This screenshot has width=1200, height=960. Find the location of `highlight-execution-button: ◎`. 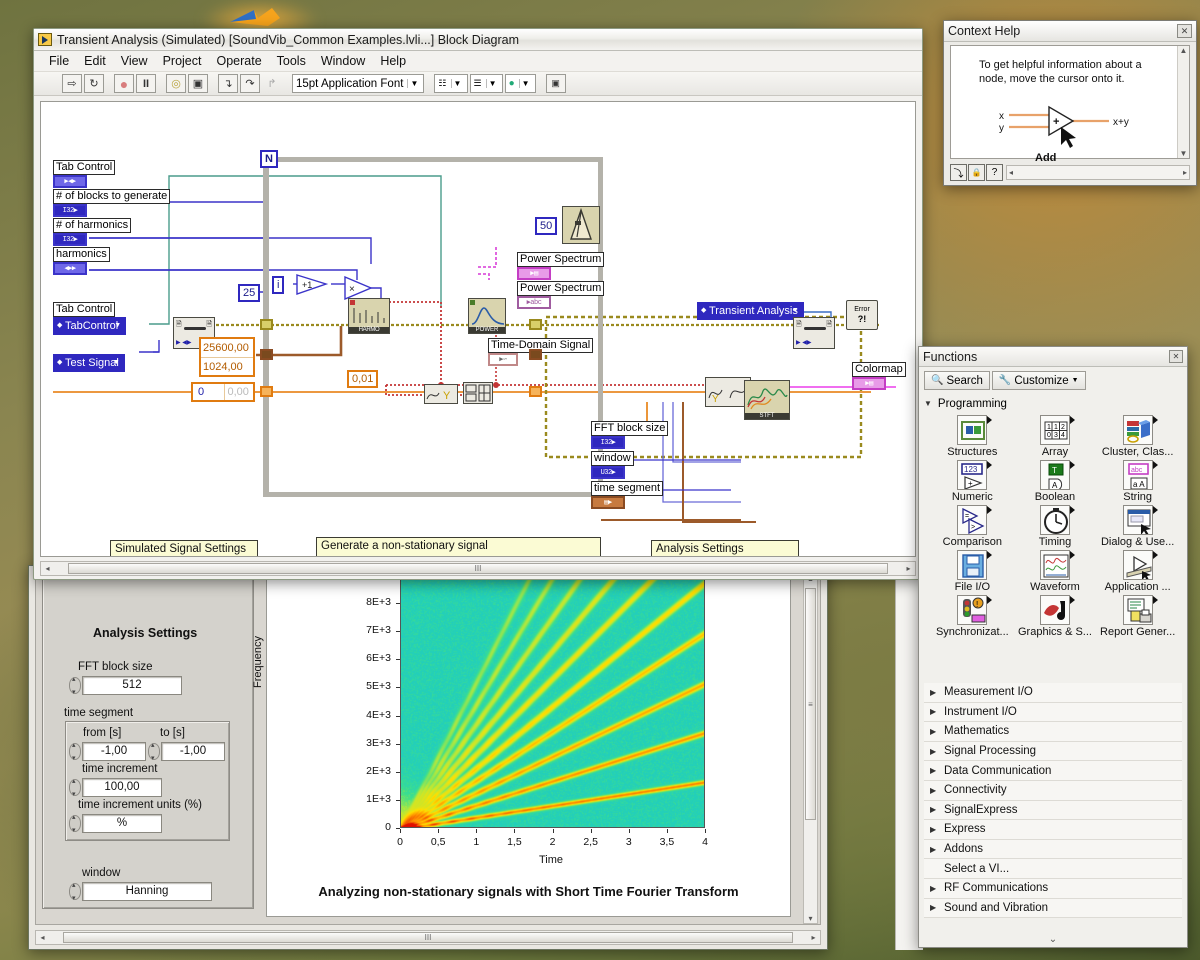

highlight-execution-button: ◎ is located at coordinates (176, 83).